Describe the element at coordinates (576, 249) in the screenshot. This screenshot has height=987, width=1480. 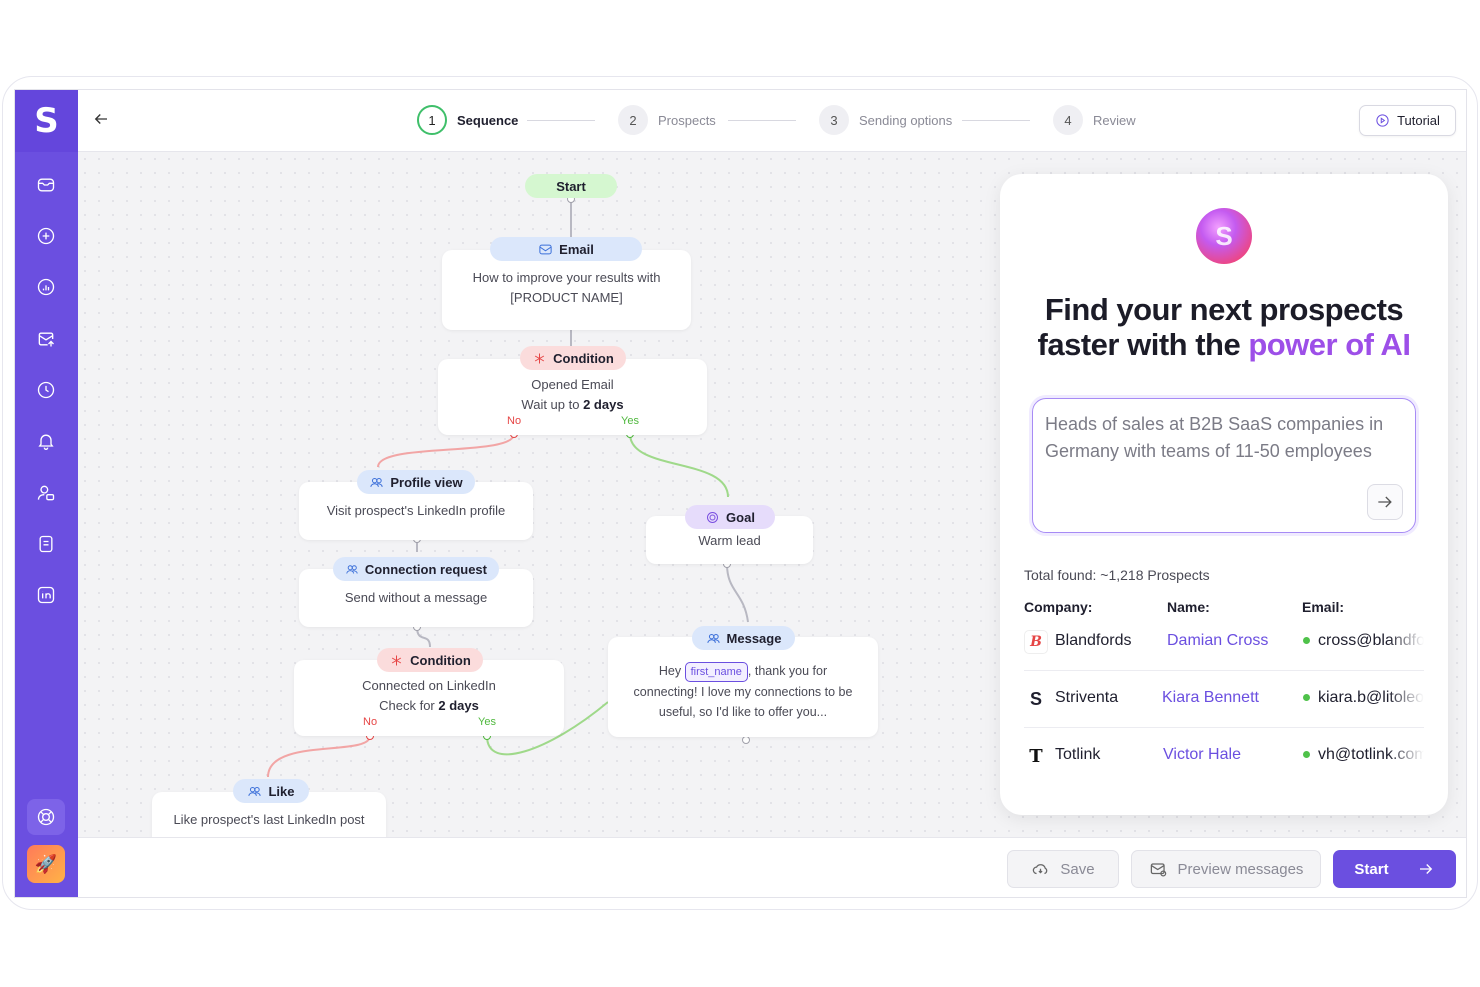
I see `email-title: Email` at that location.